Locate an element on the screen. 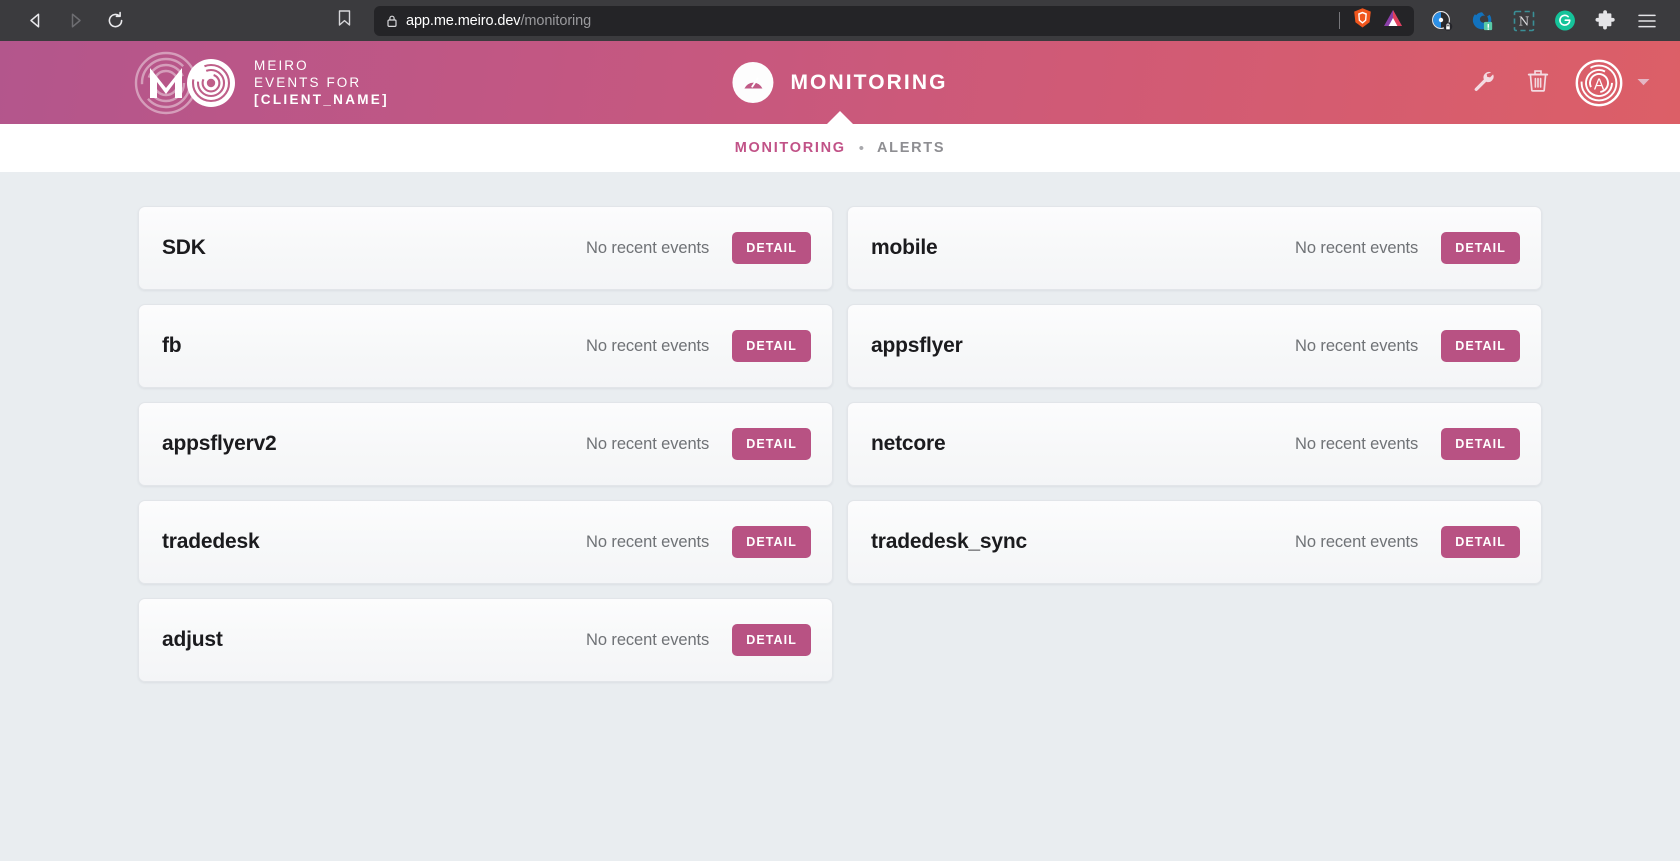  source-card: tradedesk_sync No recent events DETAIL is located at coordinates (1194, 542).